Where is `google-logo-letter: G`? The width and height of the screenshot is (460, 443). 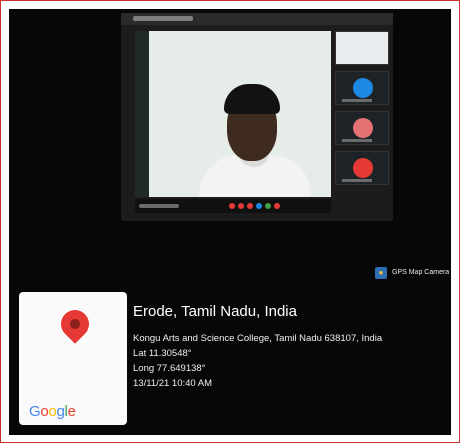 google-logo-letter: G is located at coordinates (35, 411).